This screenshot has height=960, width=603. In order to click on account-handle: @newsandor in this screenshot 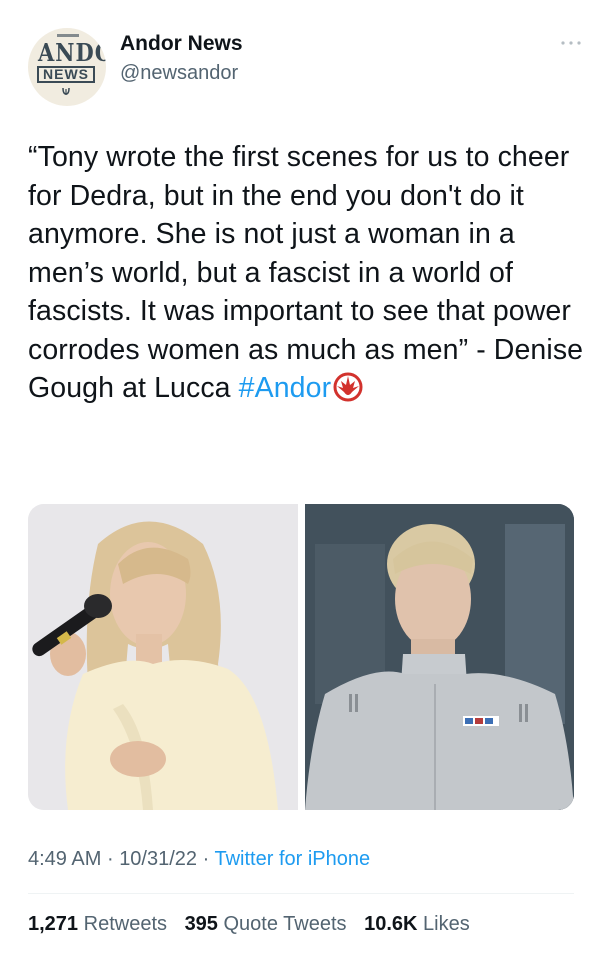, I will do `click(179, 73)`.